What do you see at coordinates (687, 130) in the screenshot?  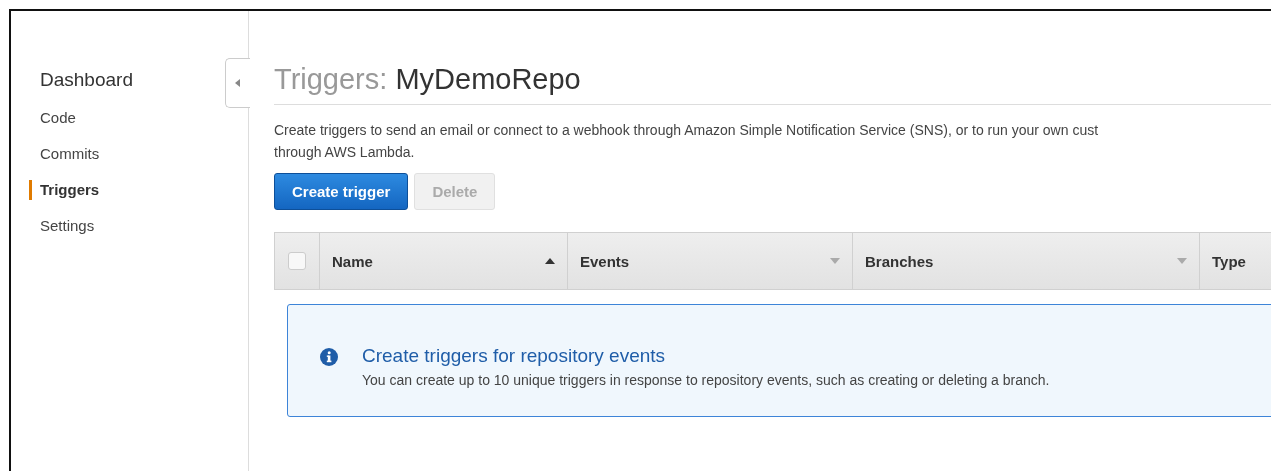 I see `description-text: Create triggers to send an email or connect to a webhook through Amazon Simple Notification Service (SNS), or to run your own cust` at bounding box center [687, 130].